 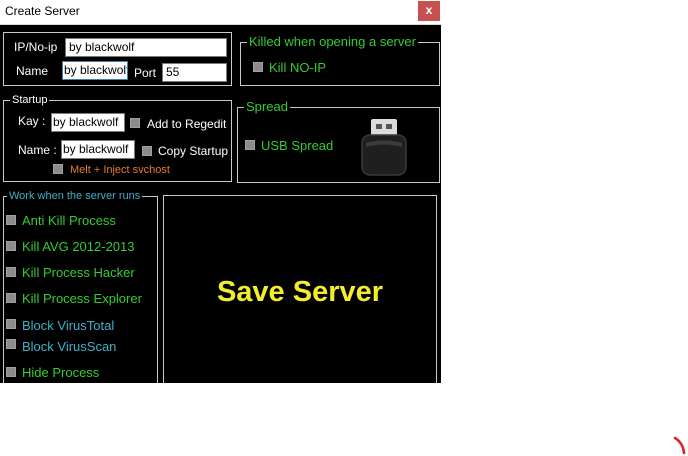 What do you see at coordinates (78, 272) in the screenshot?
I see `kill-process-hacker-label: Kill Process Hacker` at bounding box center [78, 272].